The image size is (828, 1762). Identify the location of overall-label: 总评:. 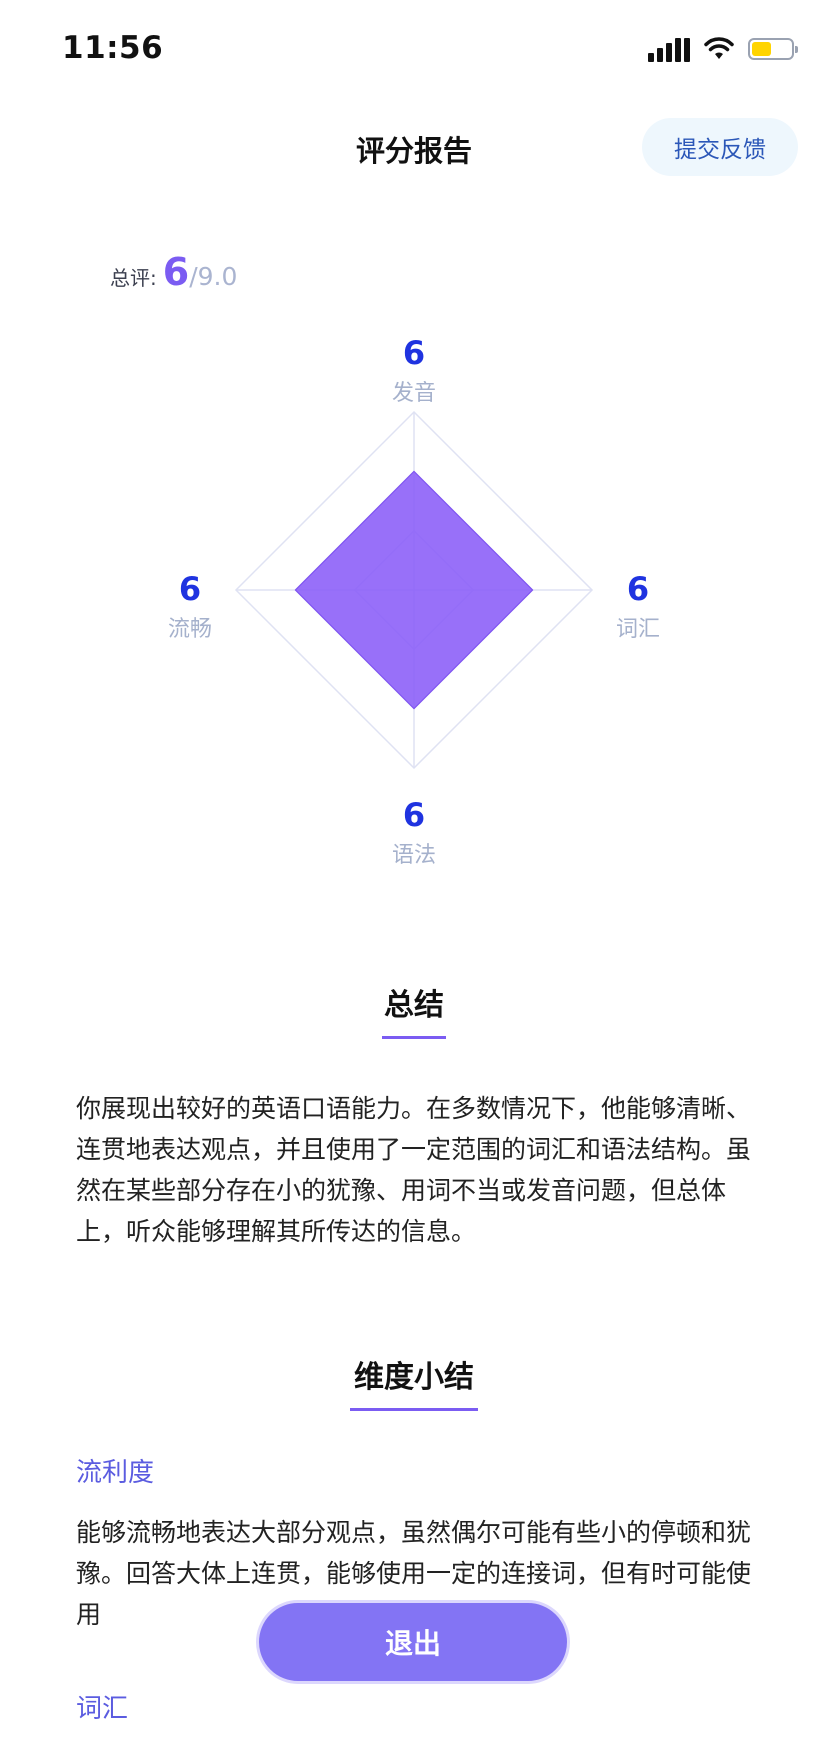
(133, 278).